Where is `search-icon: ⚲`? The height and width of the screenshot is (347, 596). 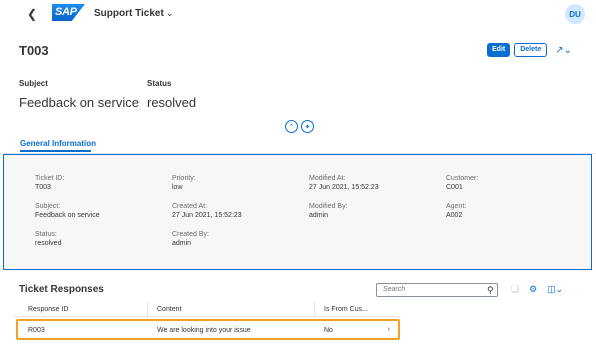 search-icon: ⚲ is located at coordinates (490, 290).